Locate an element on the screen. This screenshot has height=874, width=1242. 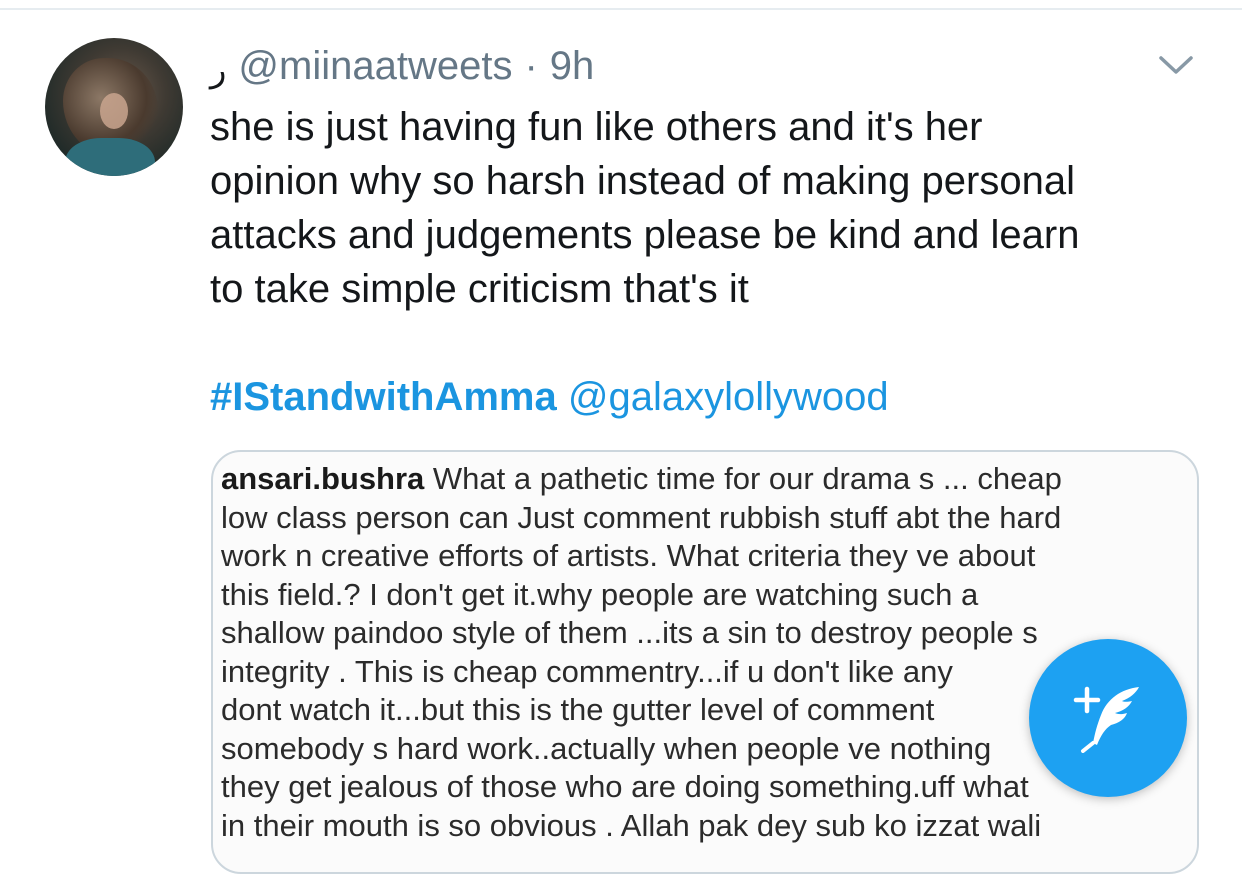
top-divider is located at coordinates (621, 9).